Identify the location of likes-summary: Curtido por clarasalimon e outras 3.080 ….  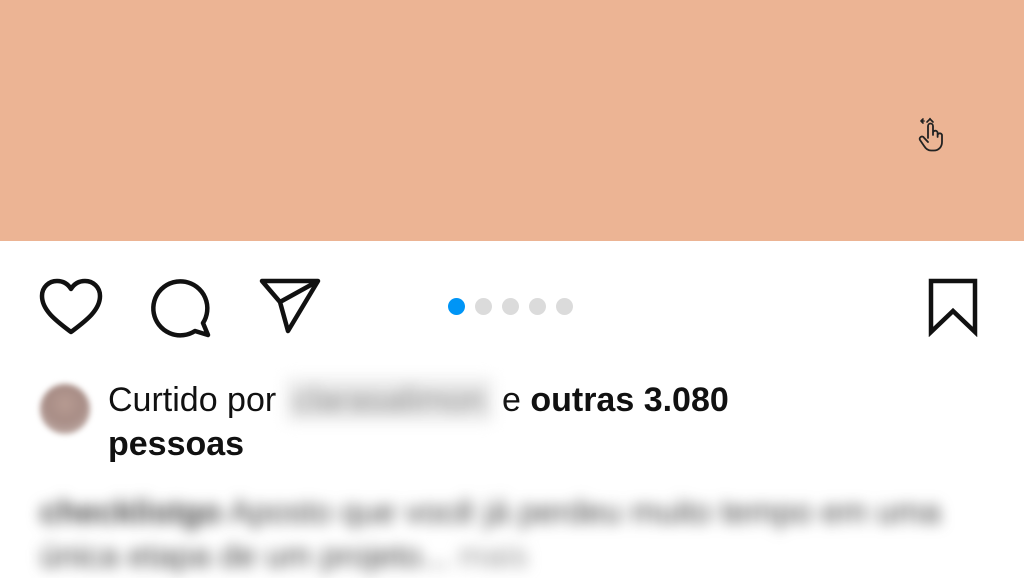
(520, 423).